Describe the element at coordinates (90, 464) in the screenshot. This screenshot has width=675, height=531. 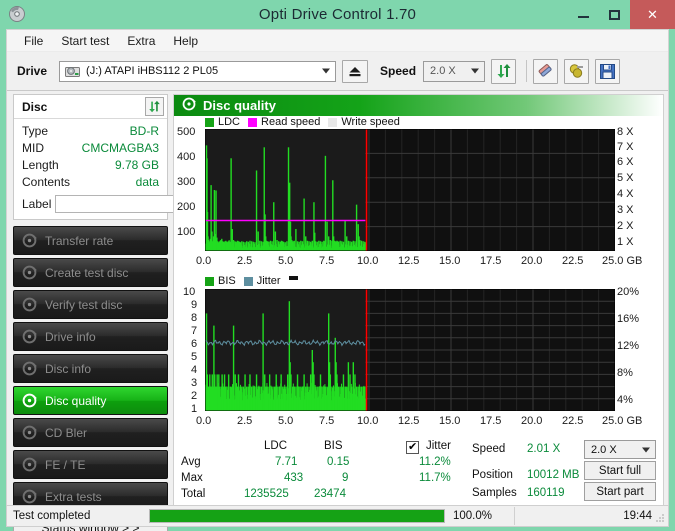
I see `test-button-fe-te: FE / TE` at that location.